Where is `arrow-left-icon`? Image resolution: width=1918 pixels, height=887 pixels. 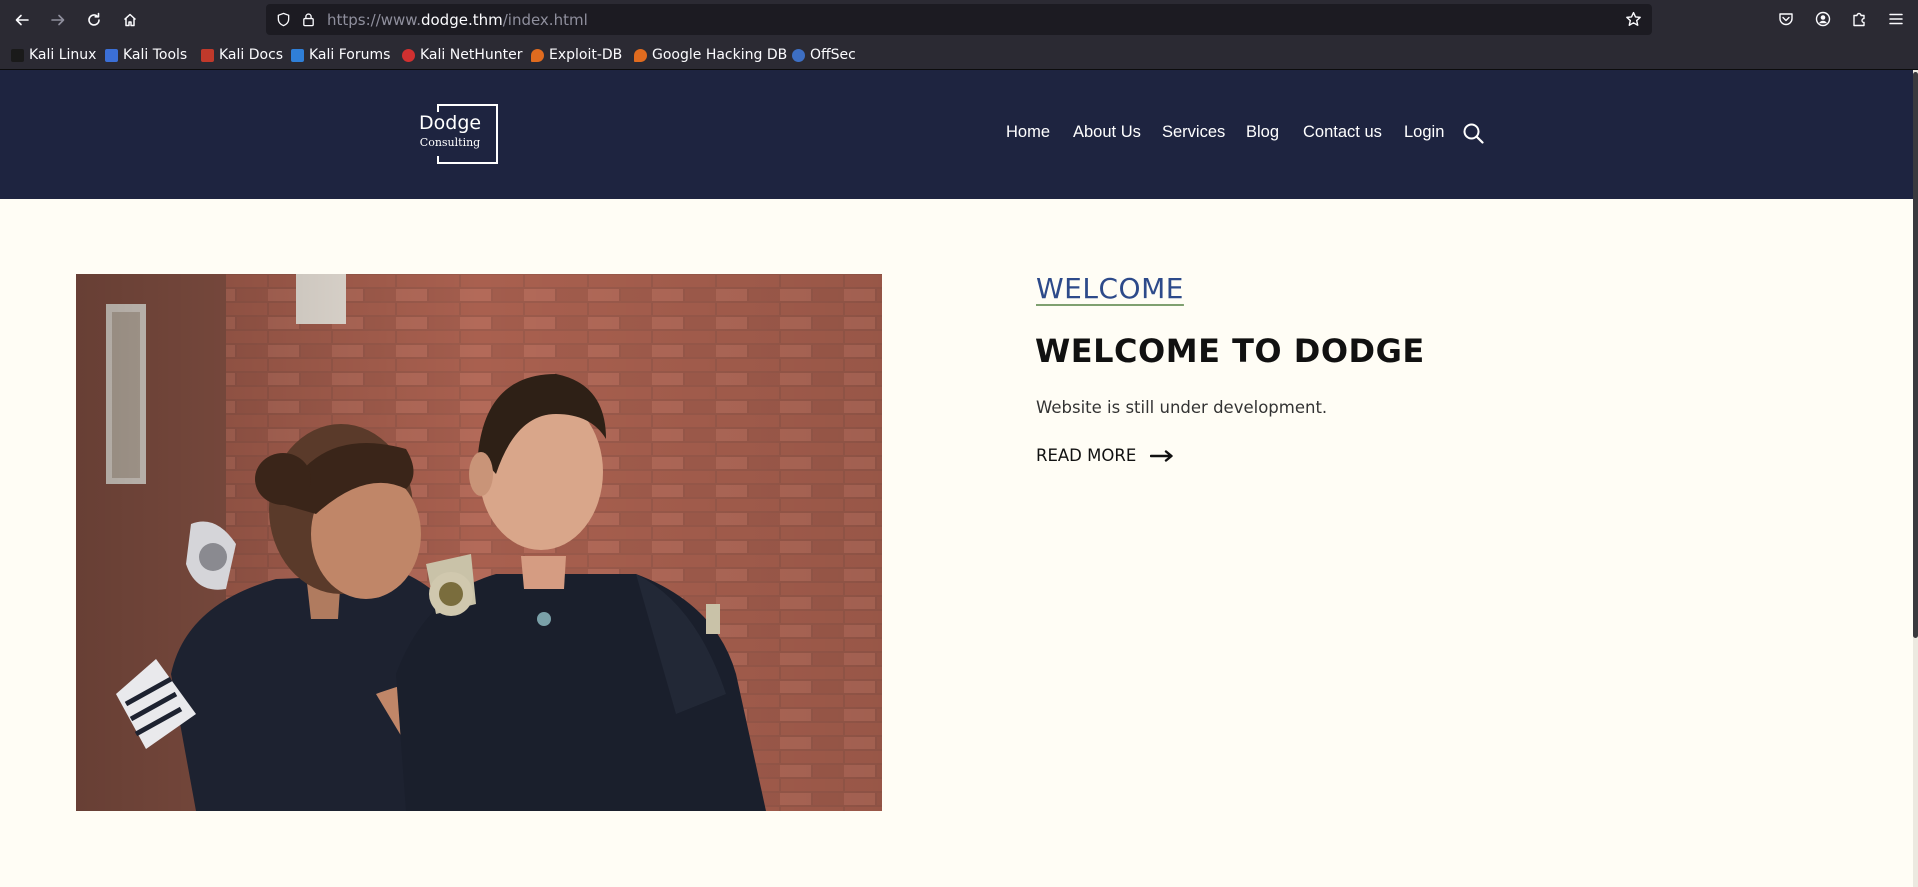 arrow-left-icon is located at coordinates (22, 20).